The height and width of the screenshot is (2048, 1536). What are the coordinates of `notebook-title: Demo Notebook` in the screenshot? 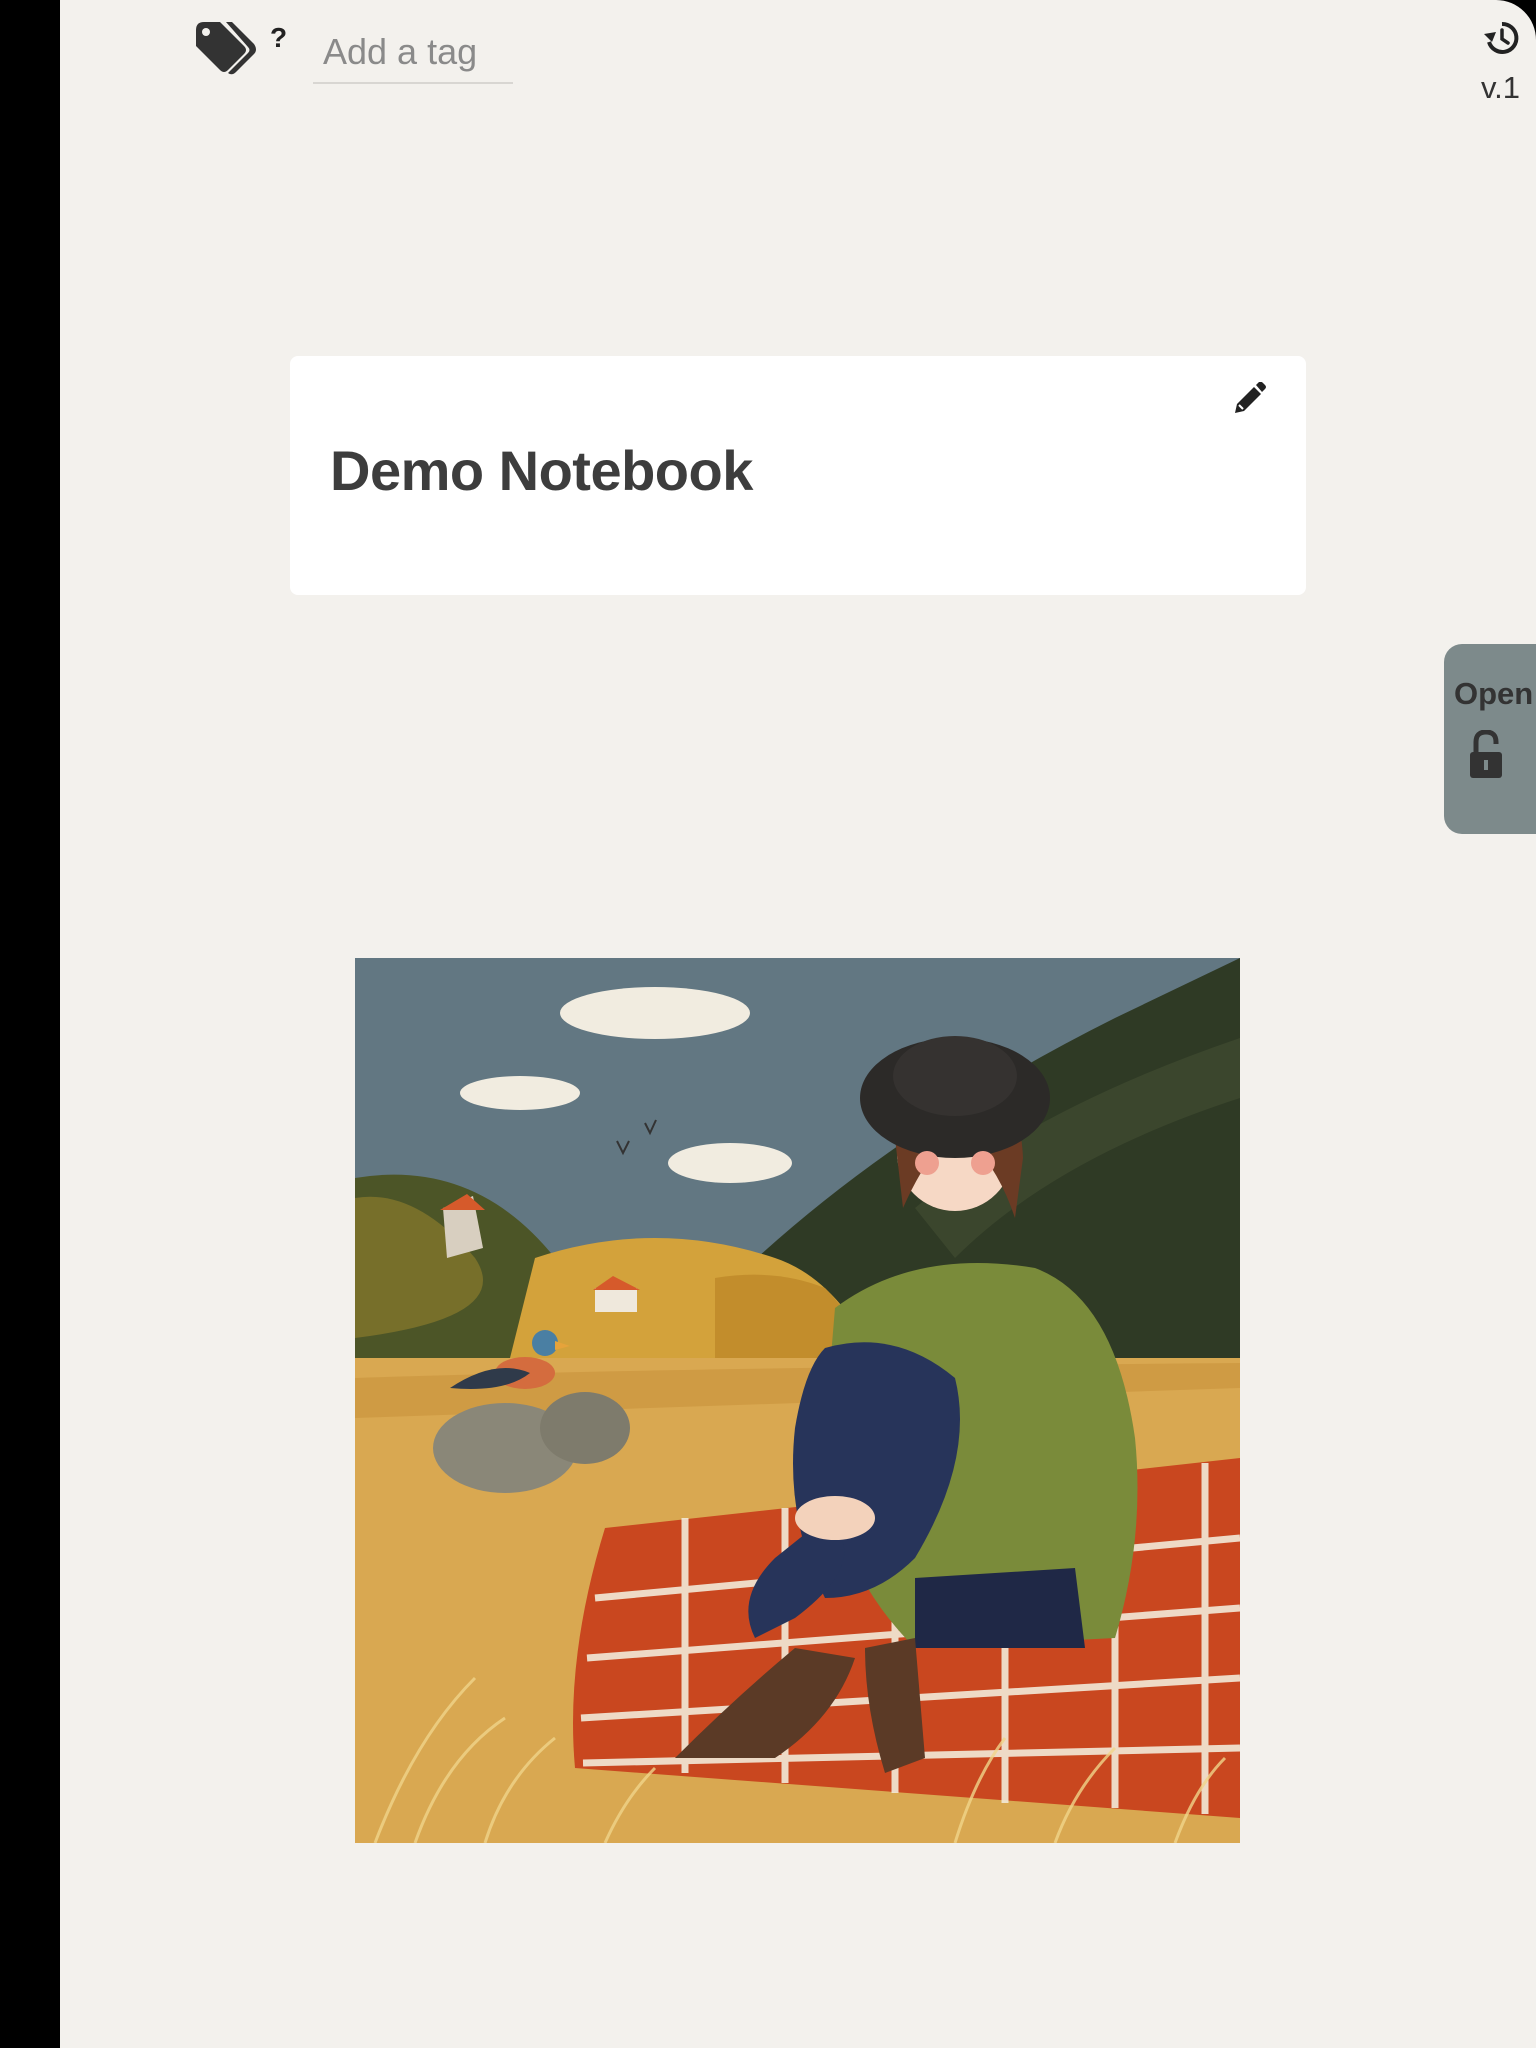 It's located at (541, 470).